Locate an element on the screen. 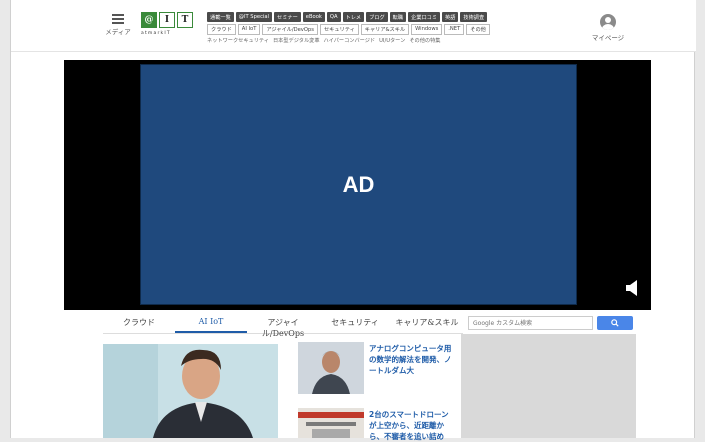 This screenshot has width=705, height=442. site-search is located at coordinates (553, 324).